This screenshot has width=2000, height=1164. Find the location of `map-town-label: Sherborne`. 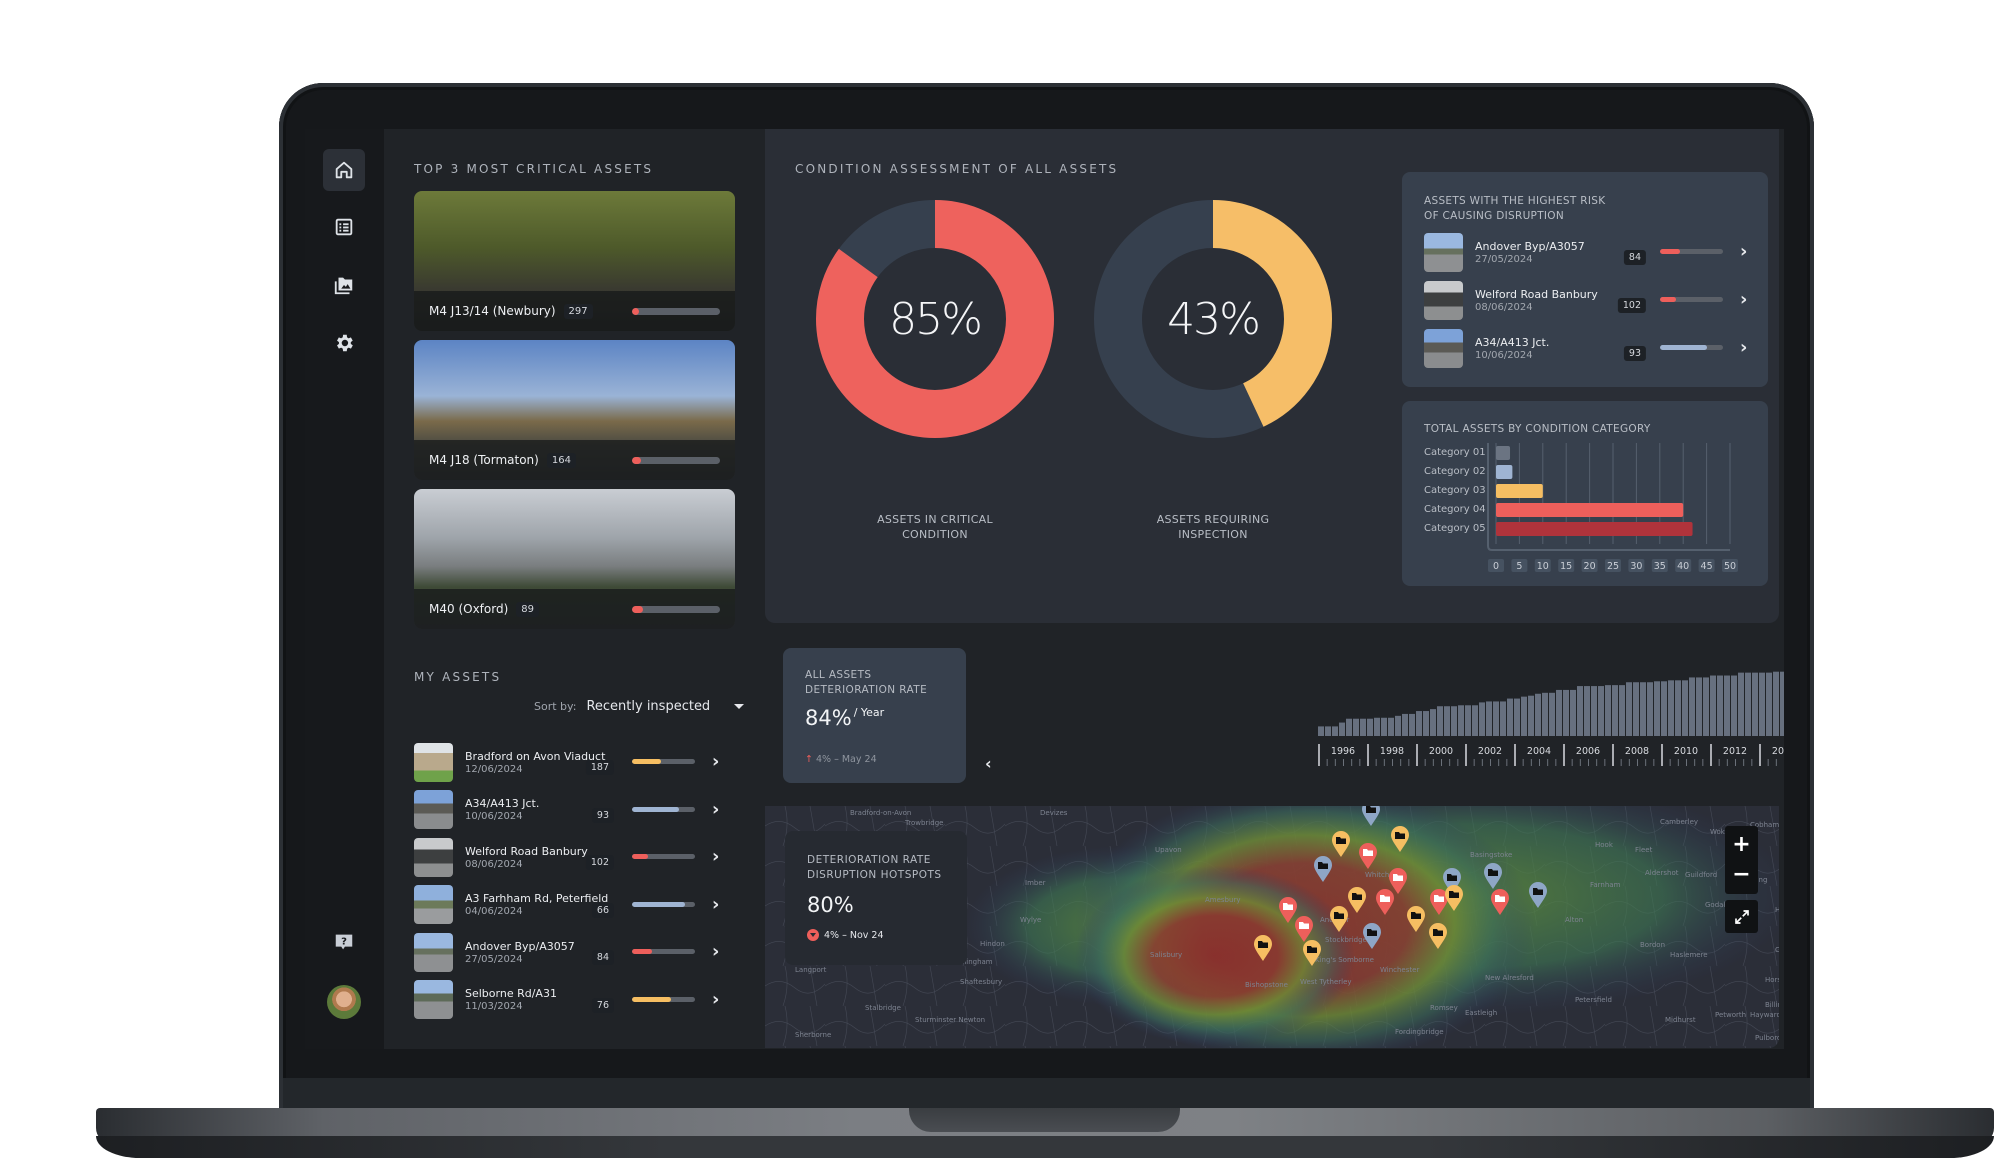

map-town-label: Sherborne is located at coordinates (813, 1035).